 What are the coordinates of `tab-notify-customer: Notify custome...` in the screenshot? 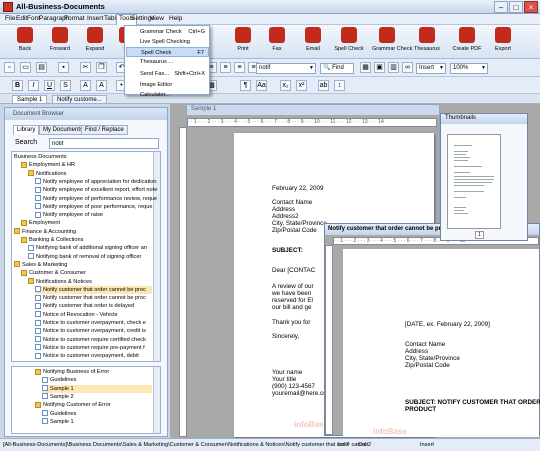 It's located at (79, 99).